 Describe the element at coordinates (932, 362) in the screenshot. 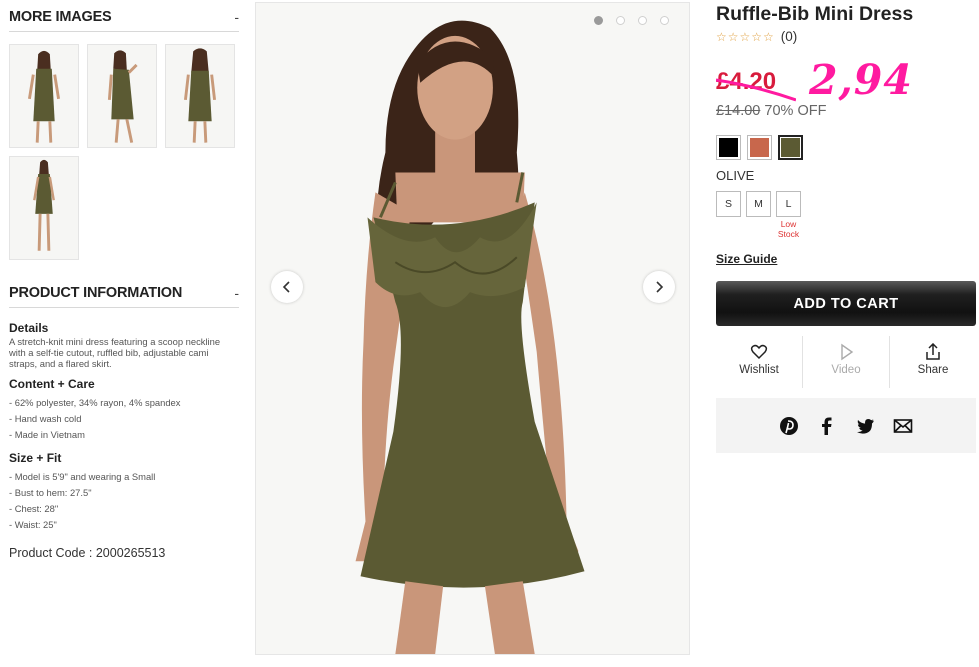

I see `share-button: Share` at that location.